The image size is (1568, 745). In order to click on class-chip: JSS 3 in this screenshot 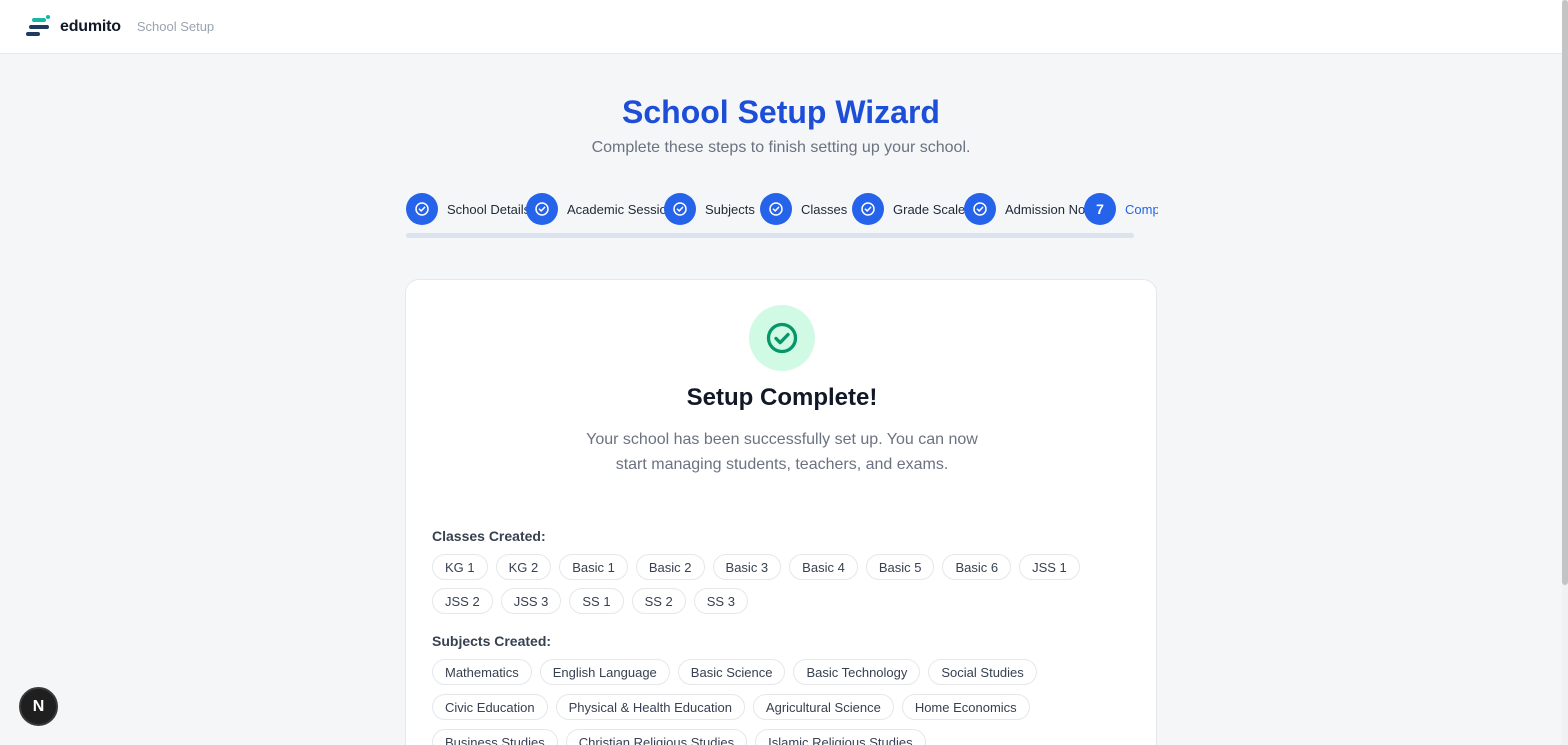, I will do `click(531, 601)`.